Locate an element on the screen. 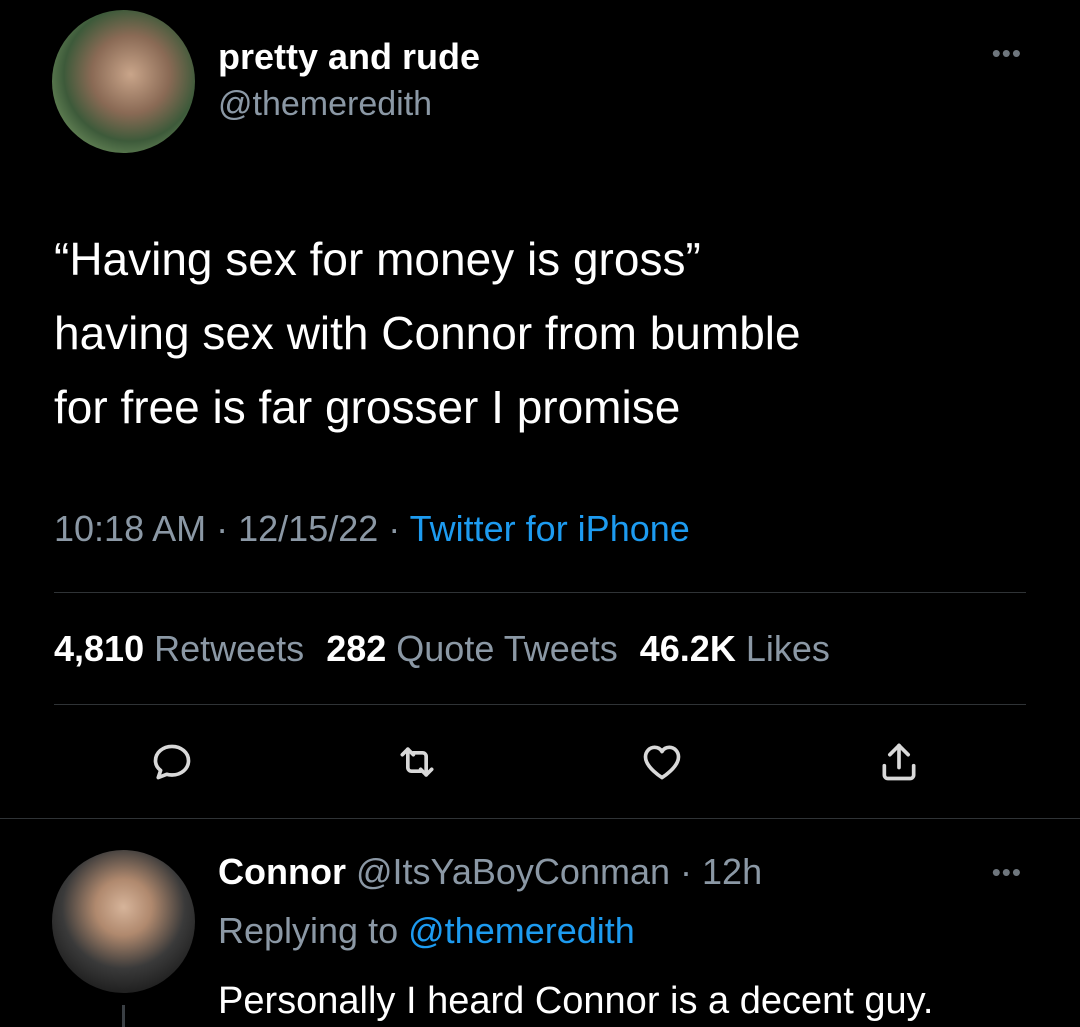 This screenshot has height=1027, width=1080. retweet-icon is located at coordinates (417, 762).